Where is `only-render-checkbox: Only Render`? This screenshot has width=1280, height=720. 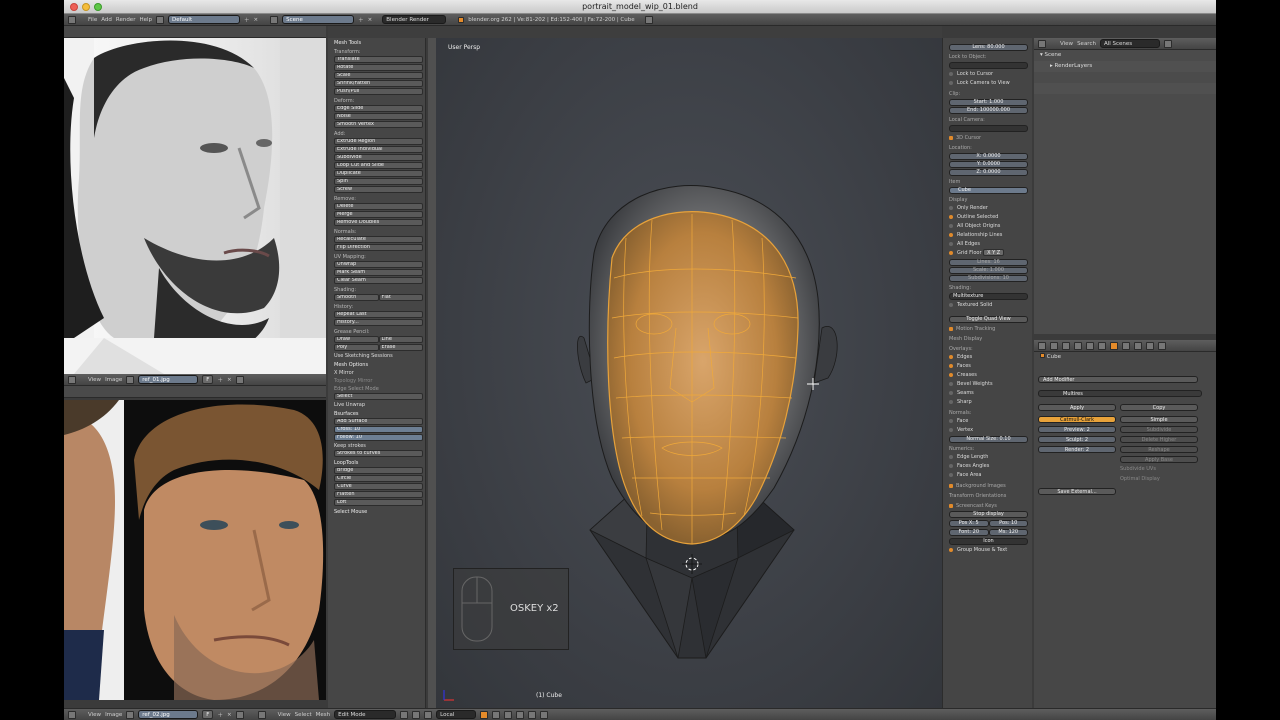
only-render-checkbox: Only Render is located at coordinates (988, 208).